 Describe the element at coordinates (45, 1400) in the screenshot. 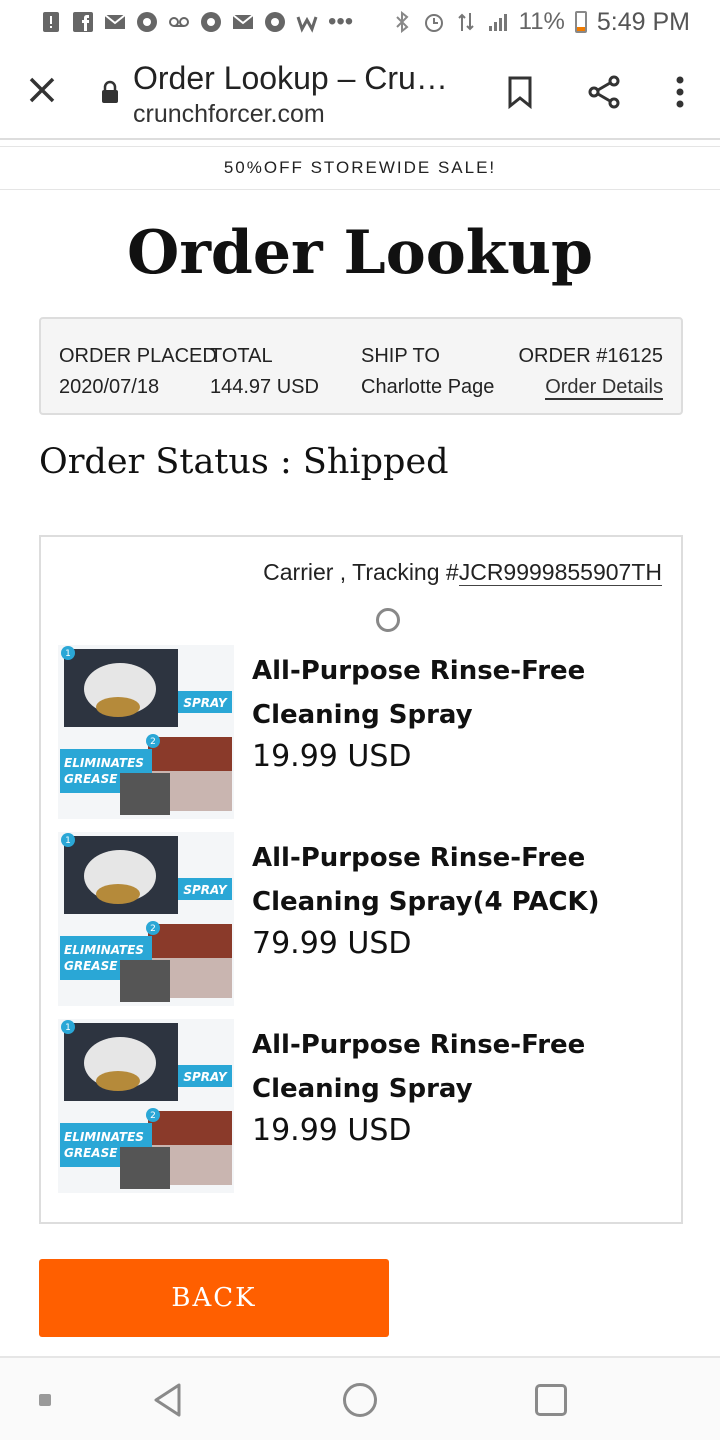

I see `nav-indicator-icon` at that location.